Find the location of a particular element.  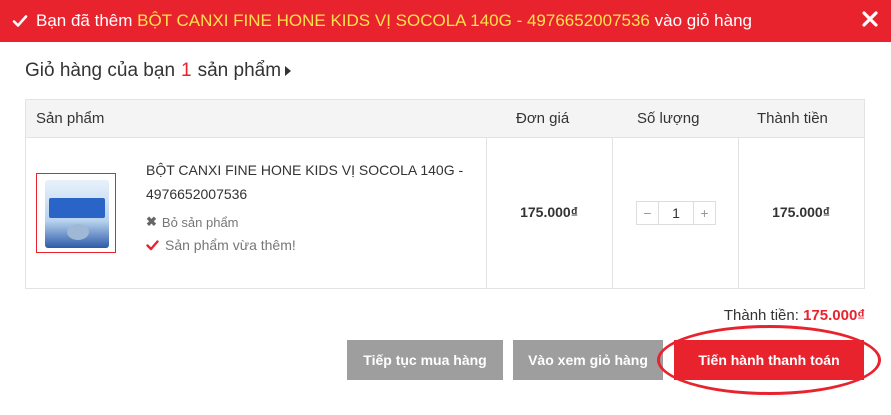

product-image is located at coordinates (76, 213).